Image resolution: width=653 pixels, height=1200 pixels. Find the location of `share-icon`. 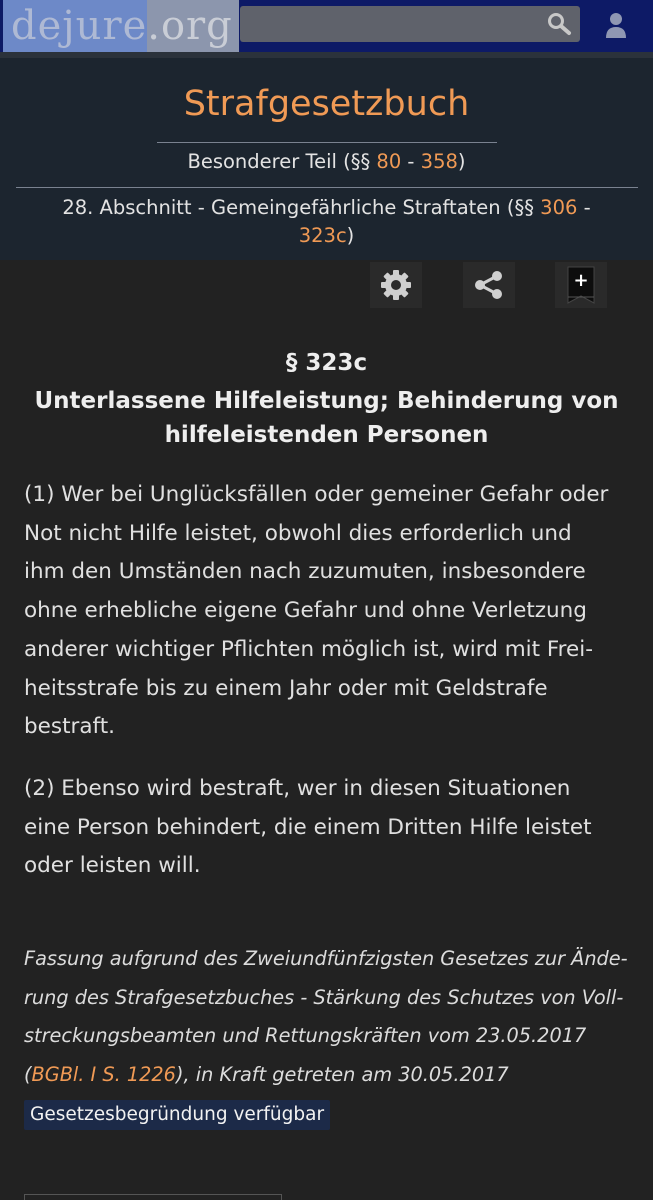

share-icon is located at coordinates (488, 285).